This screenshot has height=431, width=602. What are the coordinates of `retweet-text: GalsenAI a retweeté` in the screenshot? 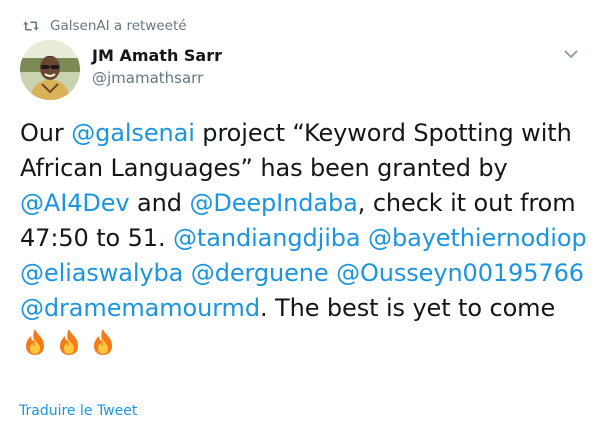 It's located at (118, 26).